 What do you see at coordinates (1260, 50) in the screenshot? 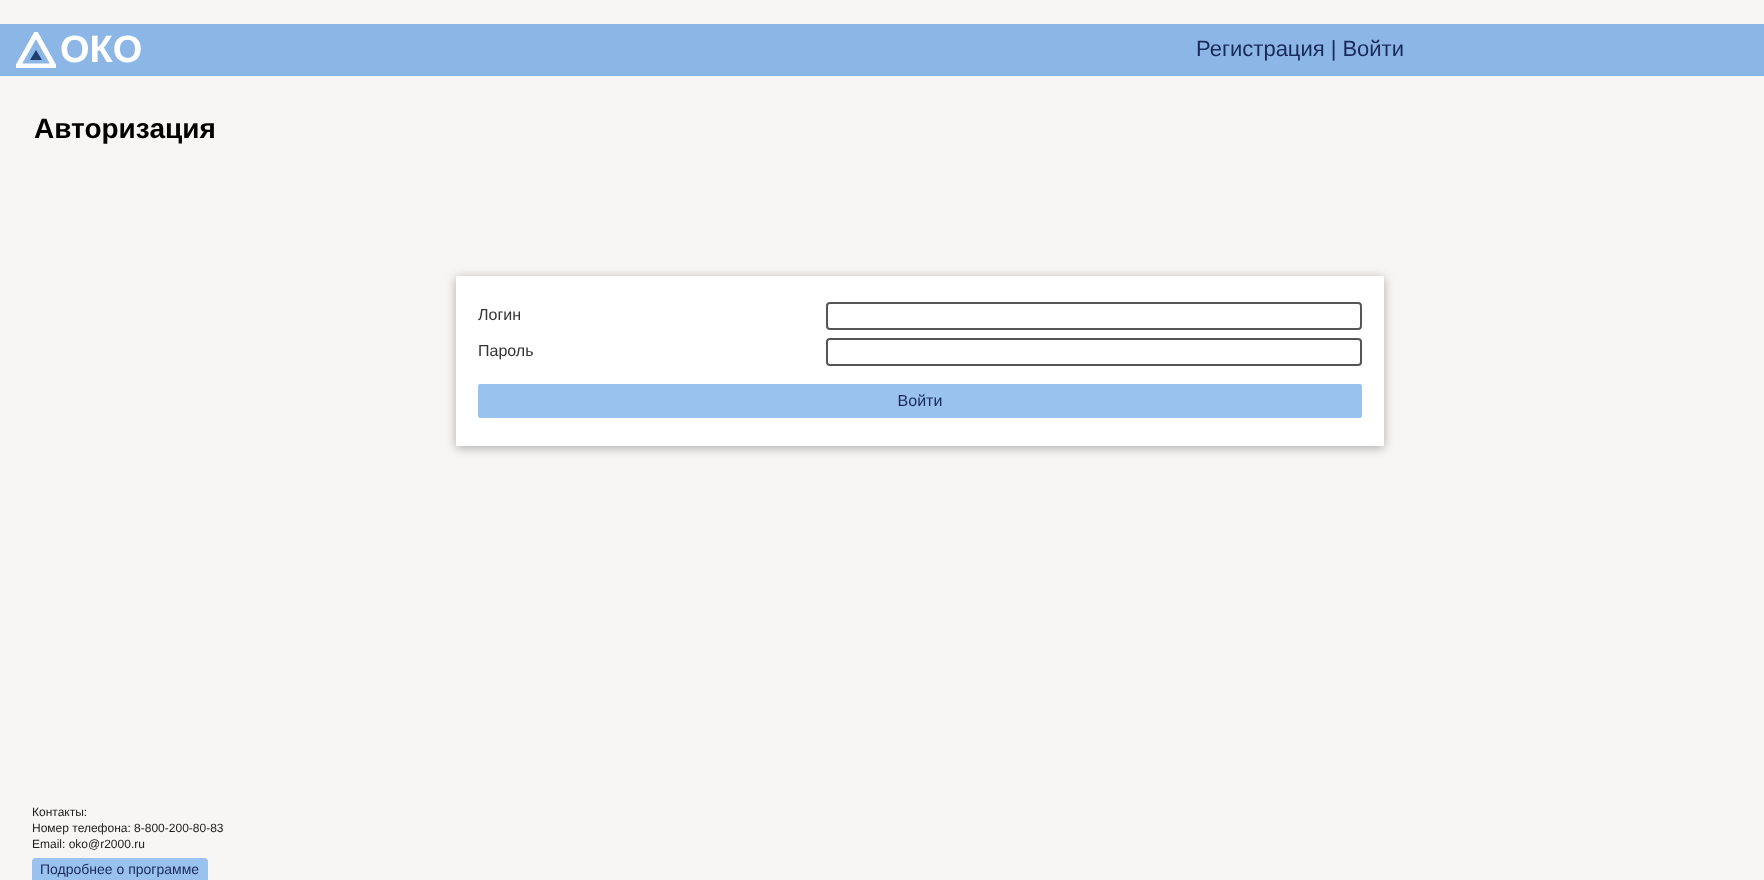
I see `register-link: Регистрация` at bounding box center [1260, 50].